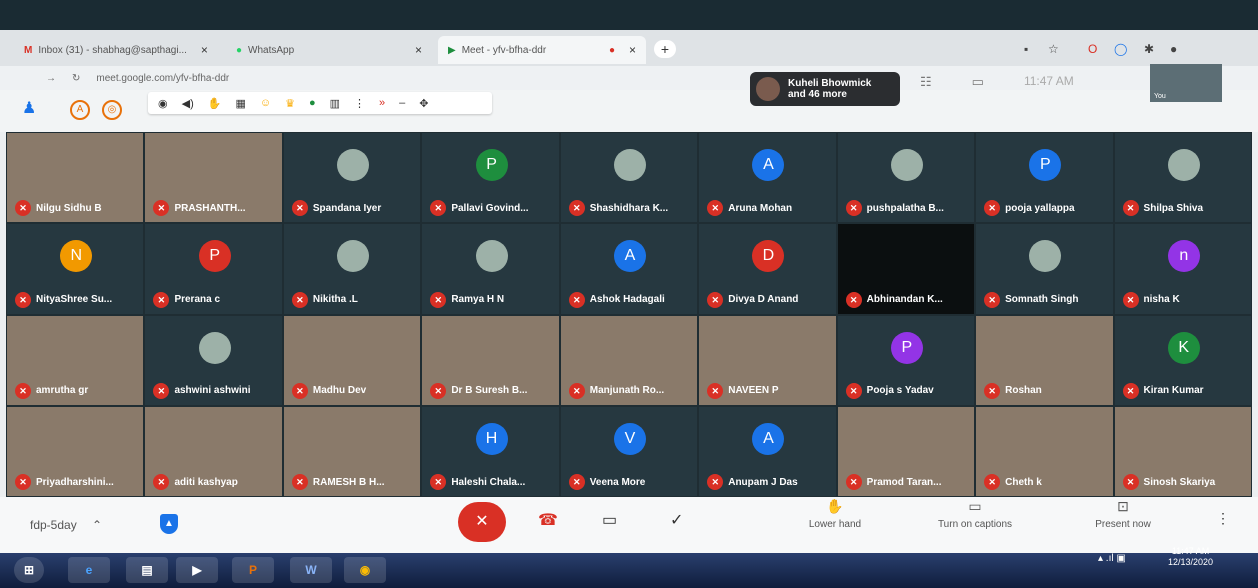  What do you see at coordinates (542, 50) in the screenshot?
I see `tab-meet: ▶ Meet - yfv-bfha-ddr ● ×` at bounding box center [542, 50].